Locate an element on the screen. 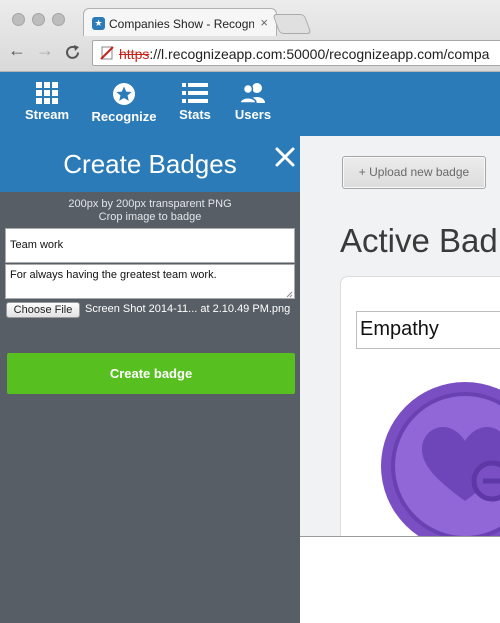  upload-new-badge-button: + Upload new badge is located at coordinates (414, 172).